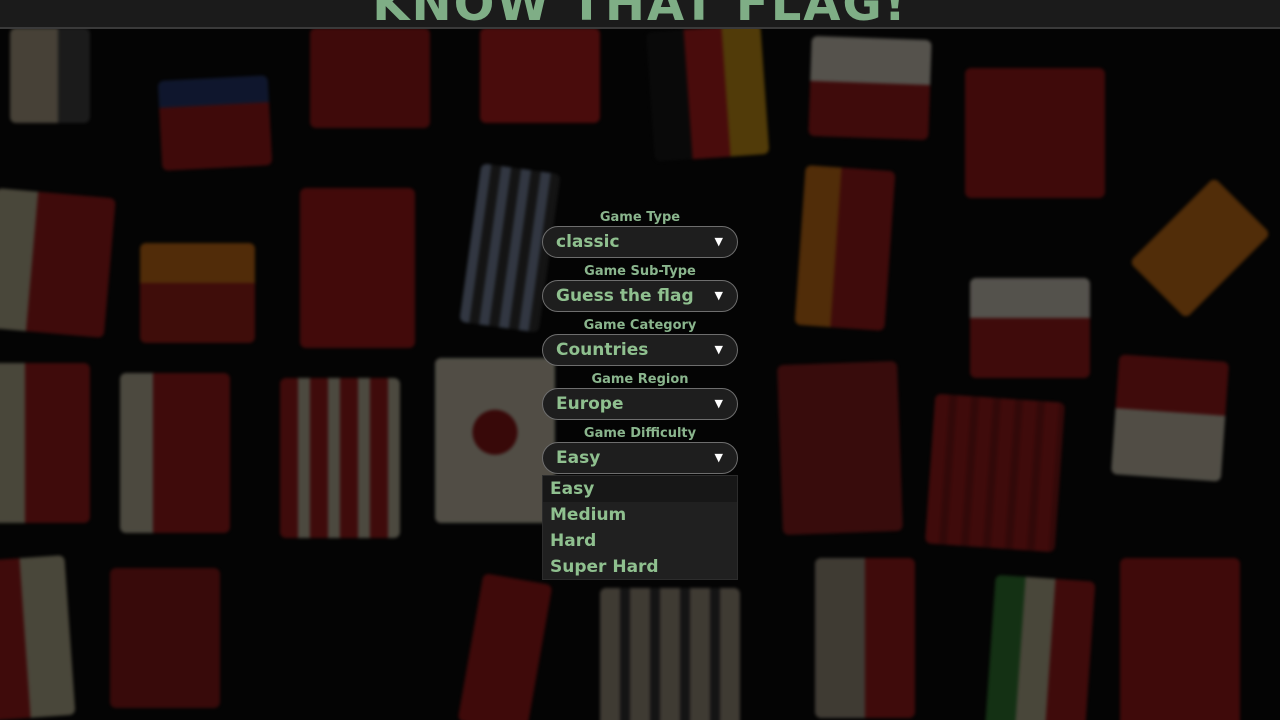  What do you see at coordinates (640, 433) in the screenshot?
I see `game-difficulty-label: Game Difficulty` at bounding box center [640, 433].